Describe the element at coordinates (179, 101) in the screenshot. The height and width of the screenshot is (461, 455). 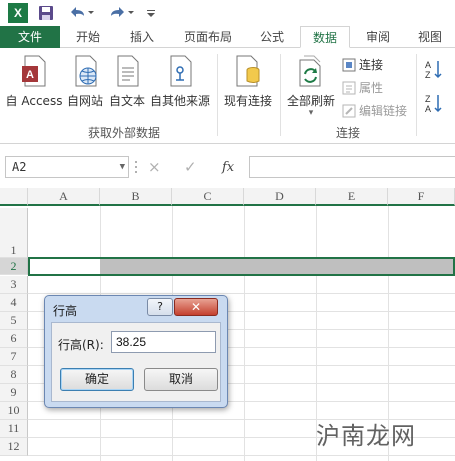
I see `from-other-sources-label: 自其他来源` at that location.